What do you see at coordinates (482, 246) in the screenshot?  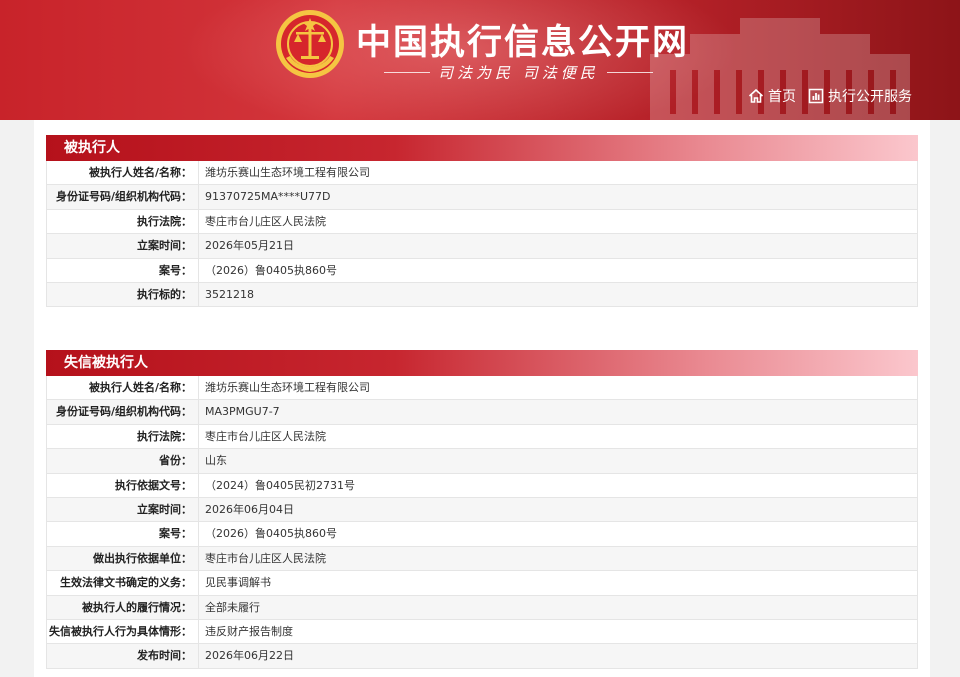 I see `table-row: 立案时间： 2026年05月21日` at bounding box center [482, 246].